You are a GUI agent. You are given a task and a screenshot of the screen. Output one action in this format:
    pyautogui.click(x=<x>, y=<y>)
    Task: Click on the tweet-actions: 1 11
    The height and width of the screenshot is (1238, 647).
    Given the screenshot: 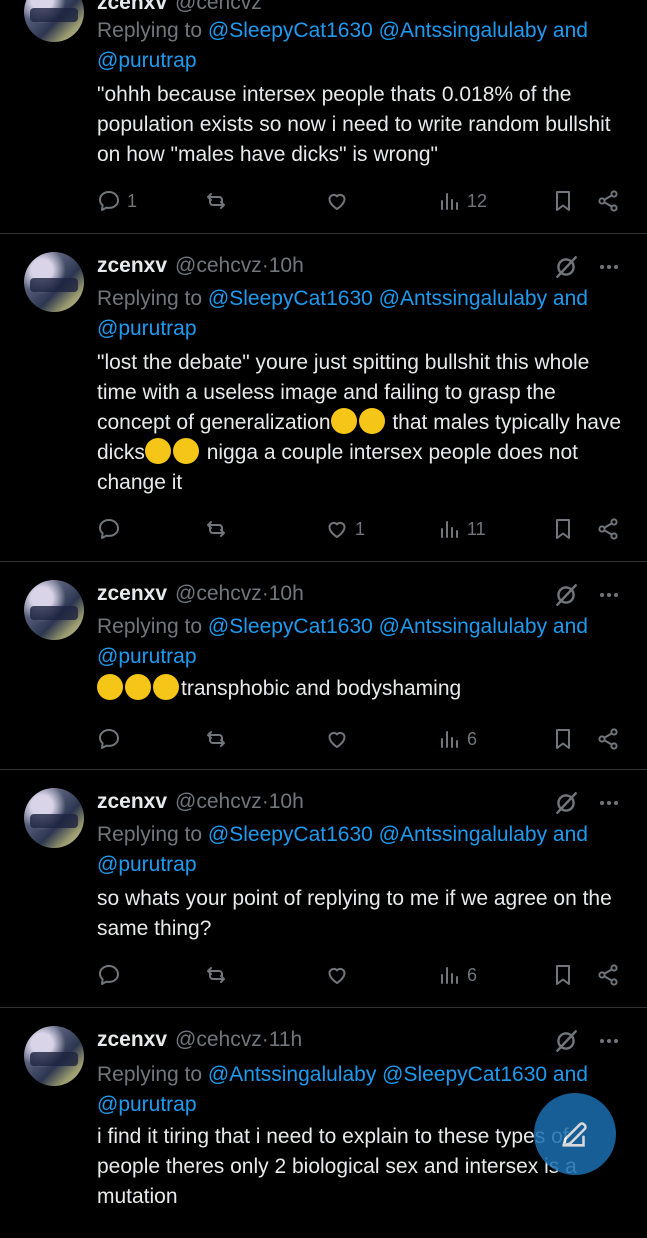 What is the action you would take?
    pyautogui.click(x=360, y=529)
    